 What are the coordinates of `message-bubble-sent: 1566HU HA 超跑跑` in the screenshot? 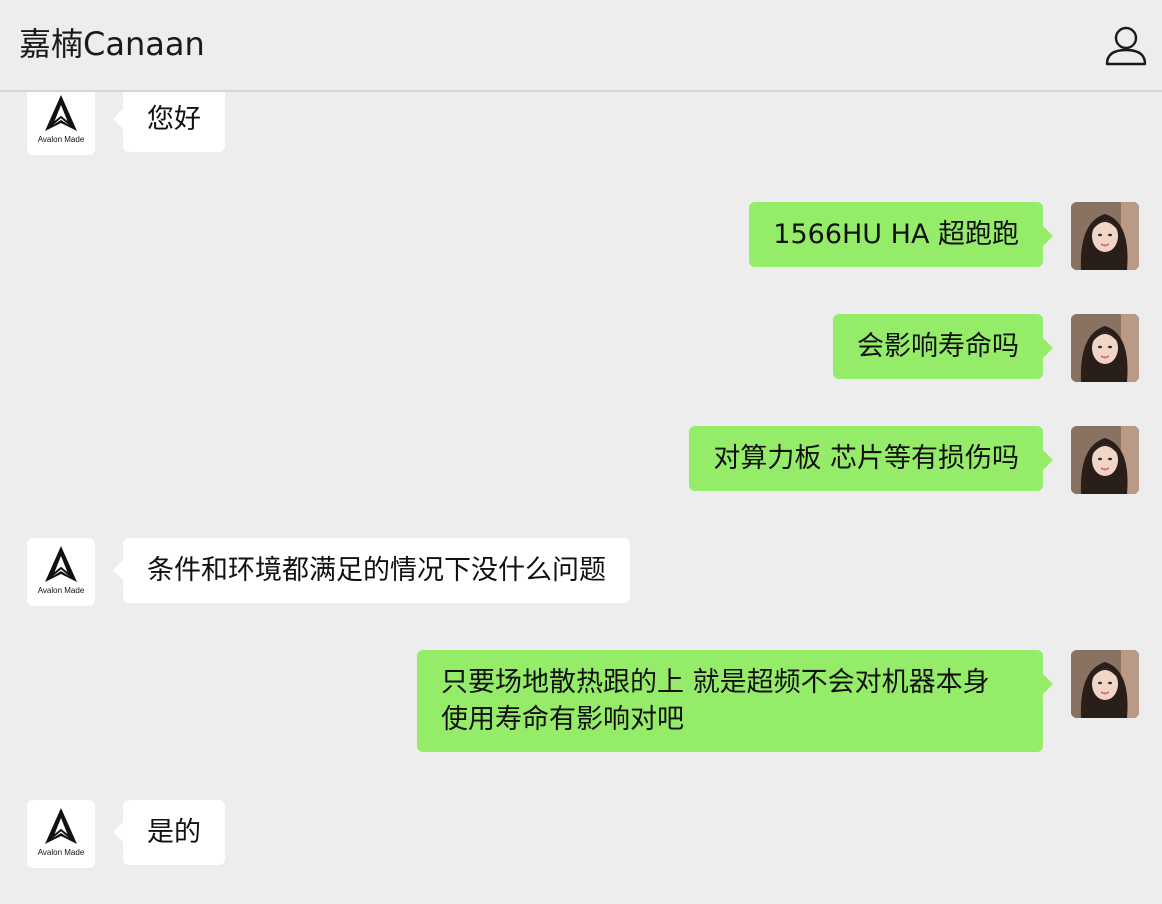 It's located at (901, 234).